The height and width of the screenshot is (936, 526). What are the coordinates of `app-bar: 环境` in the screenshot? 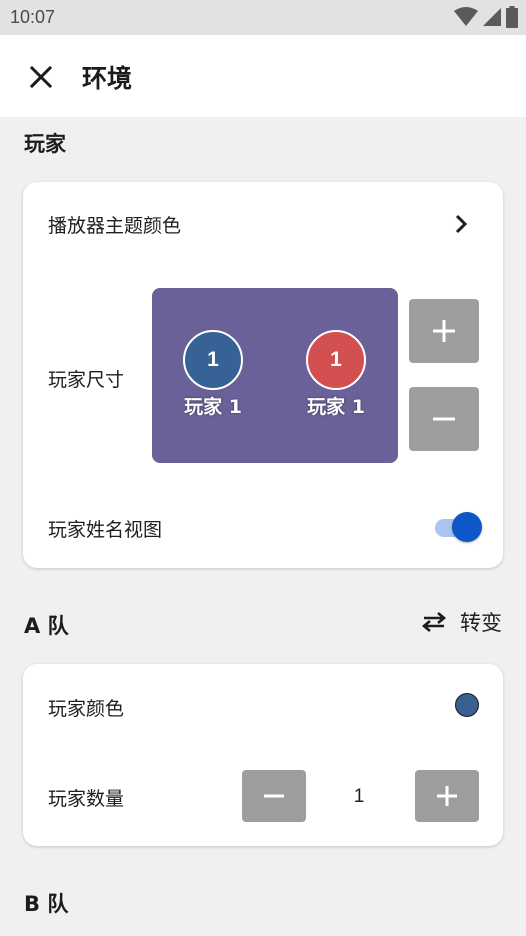 It's located at (263, 76).